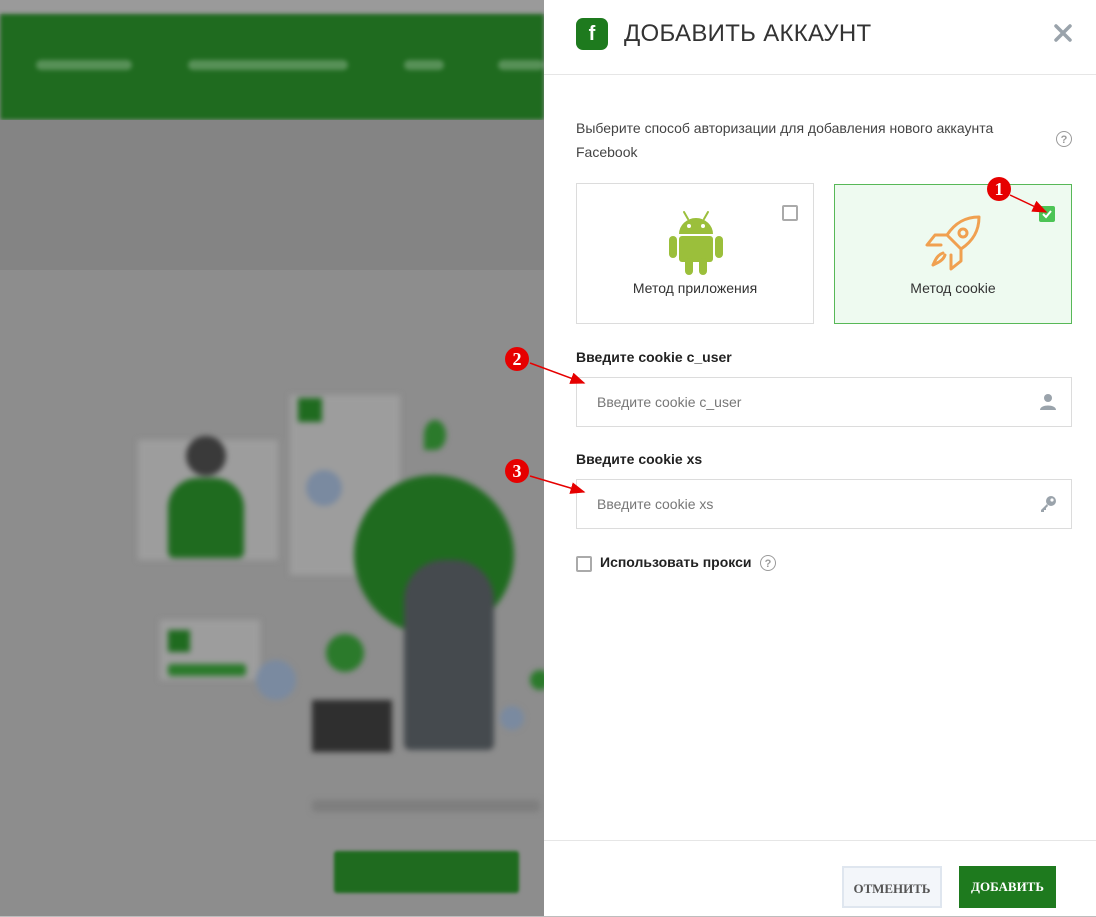 The height and width of the screenshot is (917, 1096). I want to click on annotation-marker-3: 3, so click(517, 471).